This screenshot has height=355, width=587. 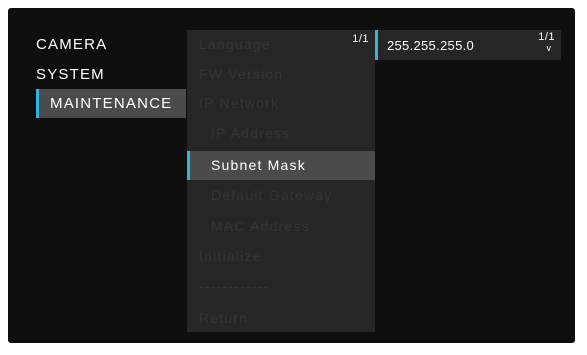 I want to click on value-page-indicator: 1/1, so click(x=546, y=37).